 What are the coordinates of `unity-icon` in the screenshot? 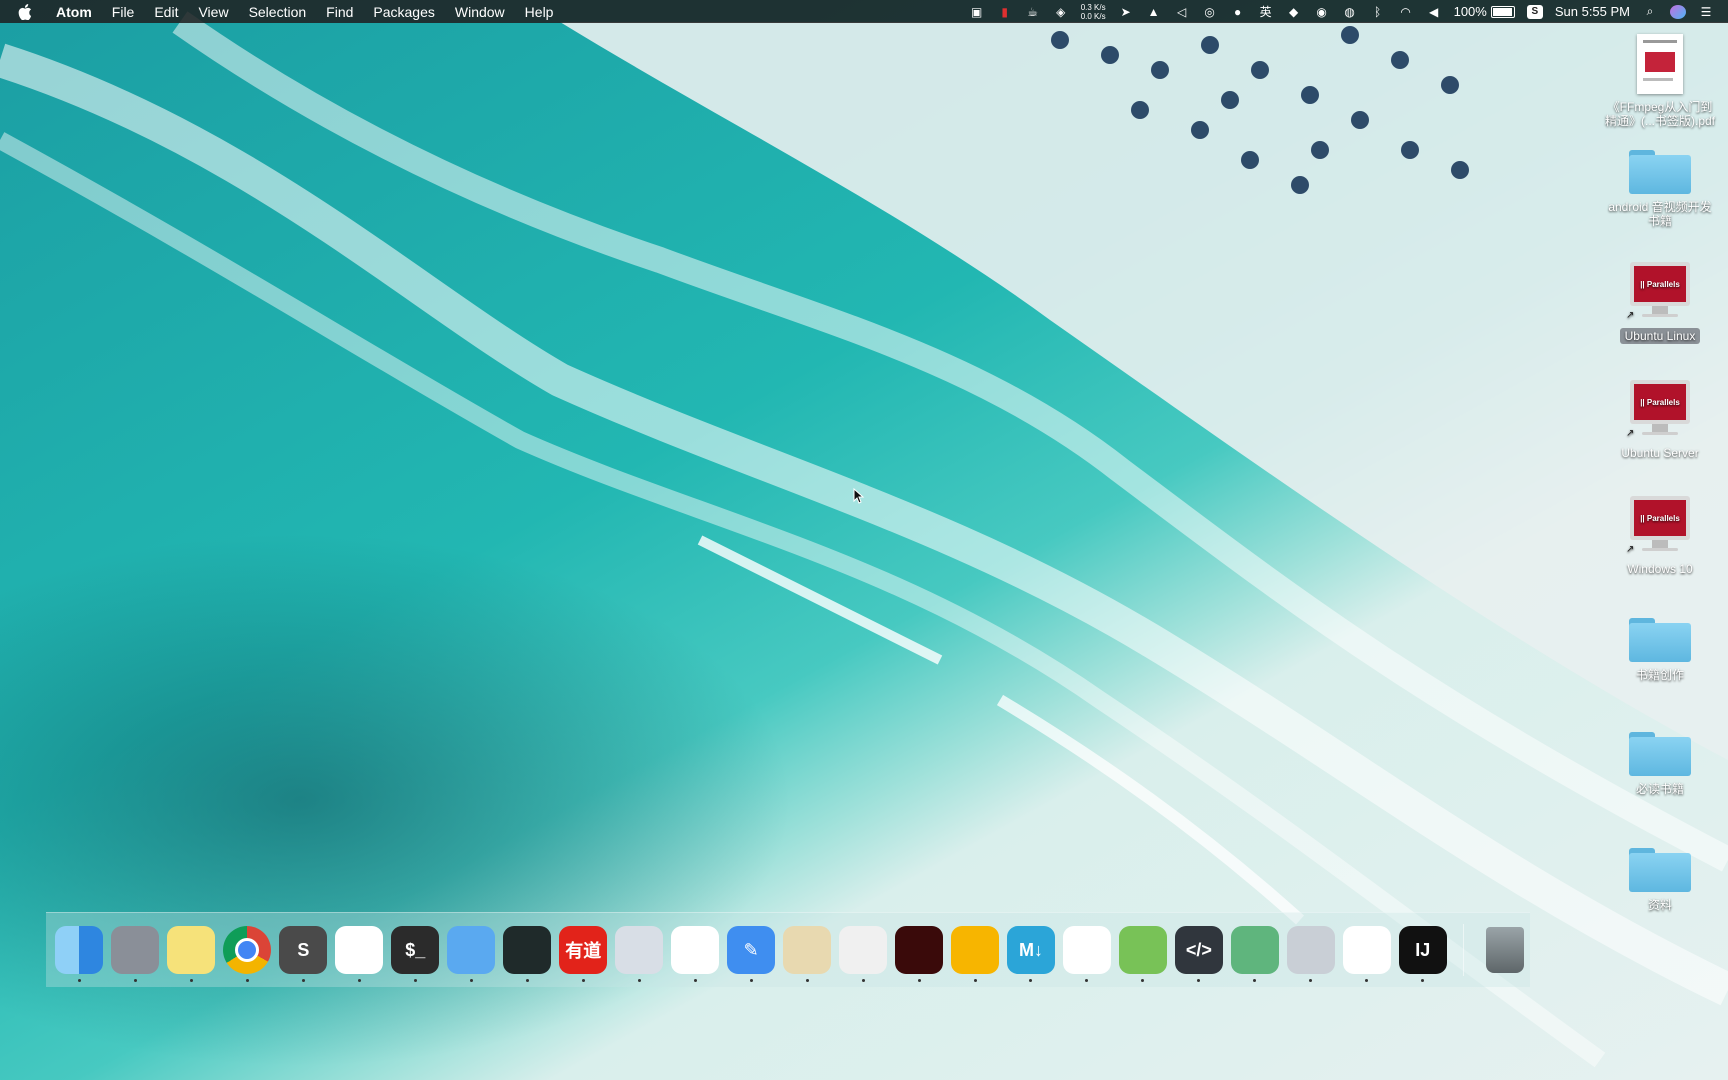 It's located at (1086, 950).